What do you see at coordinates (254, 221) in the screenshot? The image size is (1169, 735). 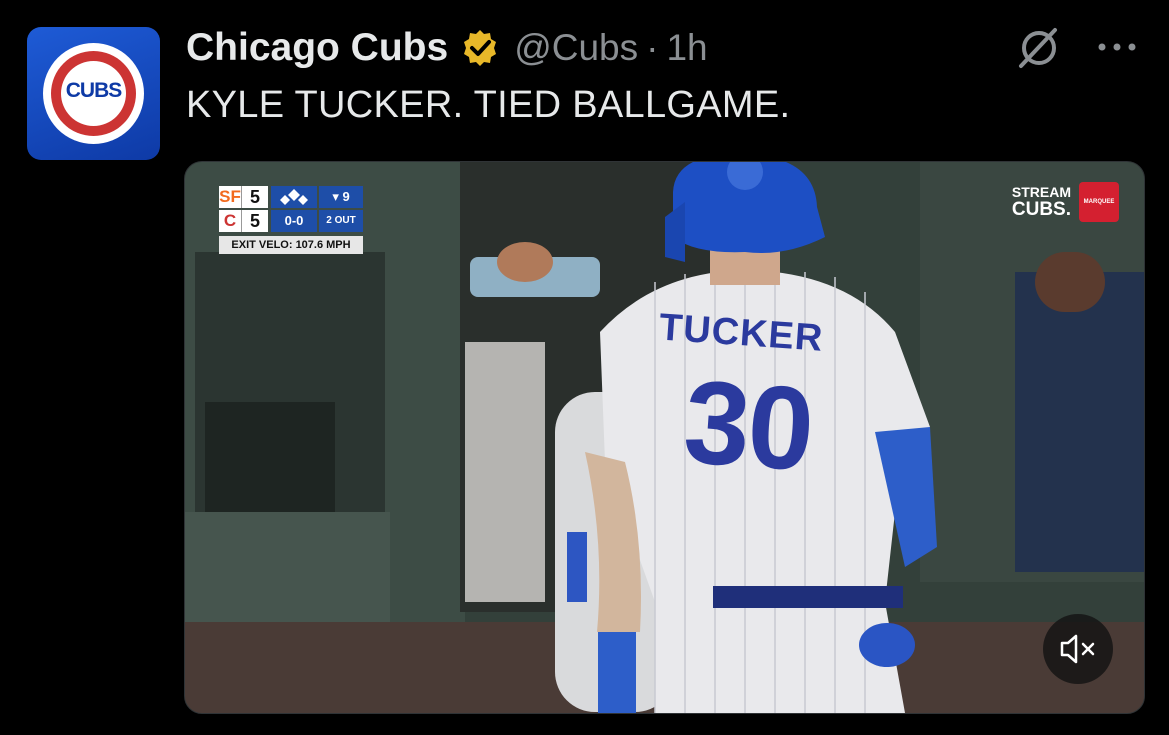 I see `home-score: 5` at bounding box center [254, 221].